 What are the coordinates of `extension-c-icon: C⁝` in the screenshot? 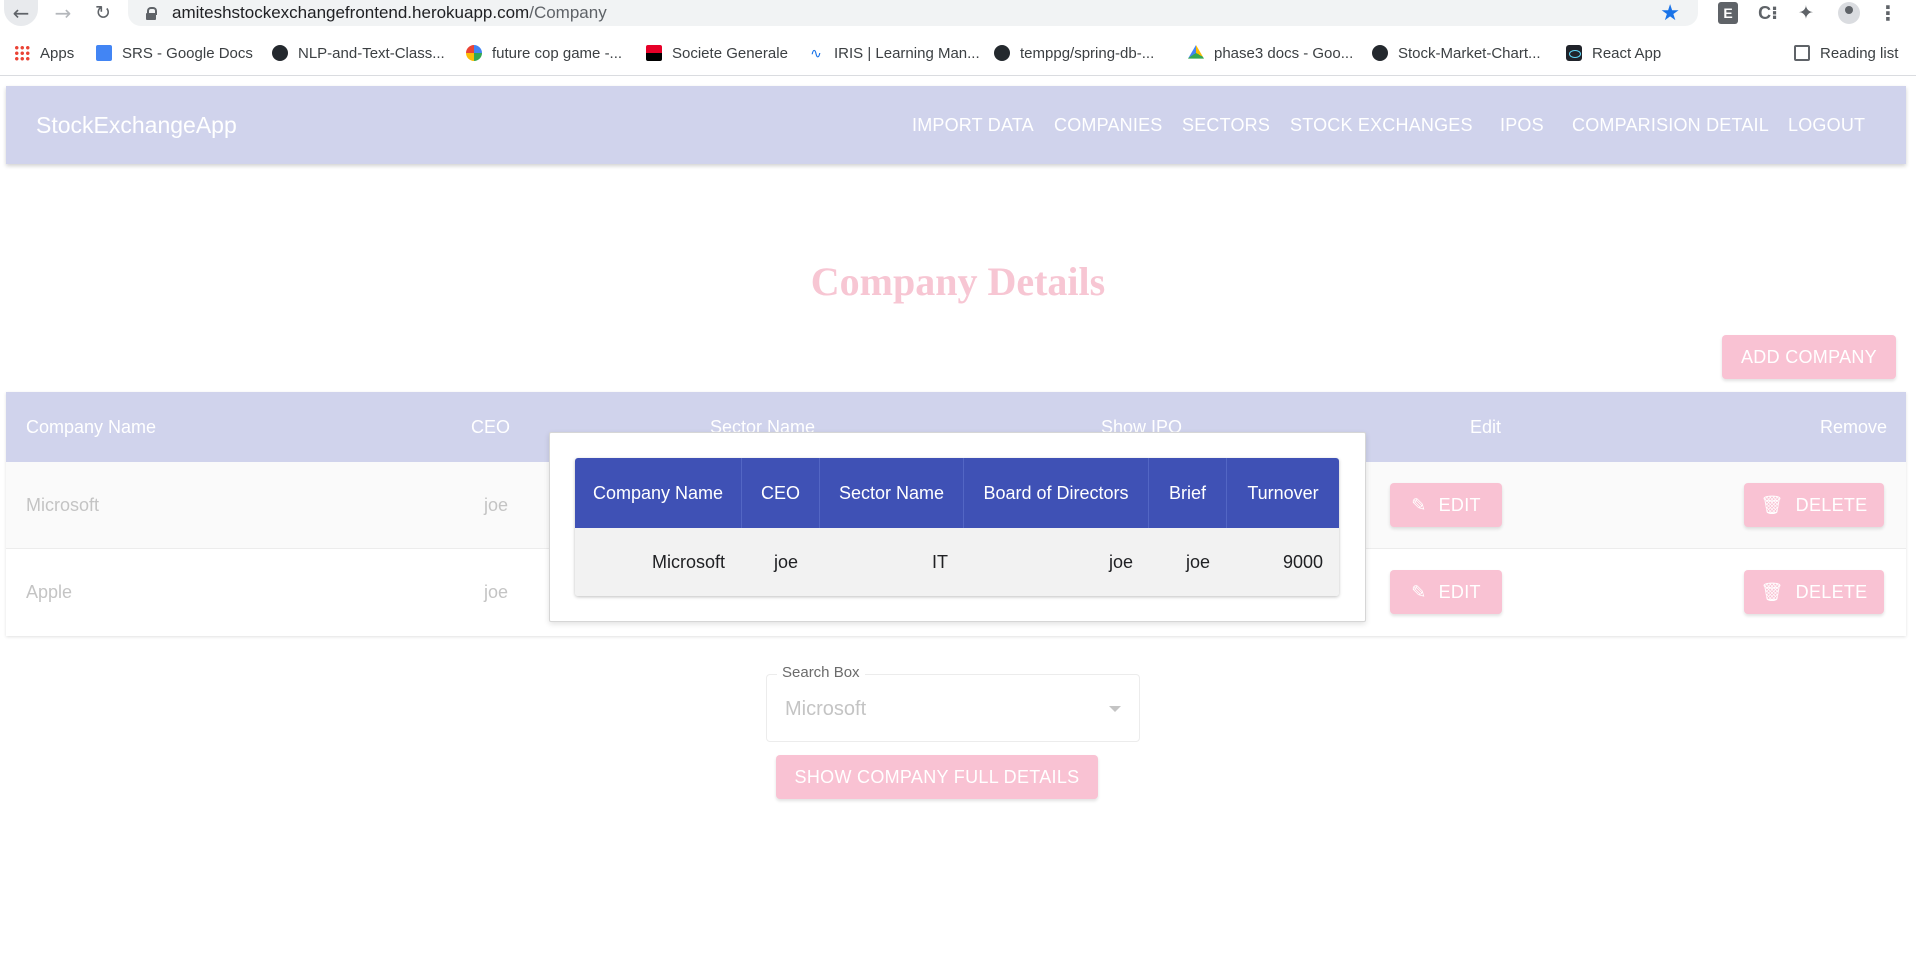 It's located at (1768, 13).